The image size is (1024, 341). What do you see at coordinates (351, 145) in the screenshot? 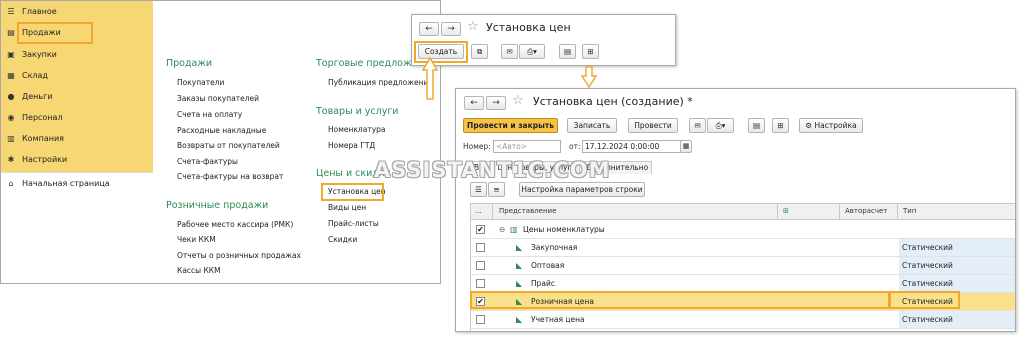
I see `link-gtd-numbers: Номера ГТД` at bounding box center [351, 145].